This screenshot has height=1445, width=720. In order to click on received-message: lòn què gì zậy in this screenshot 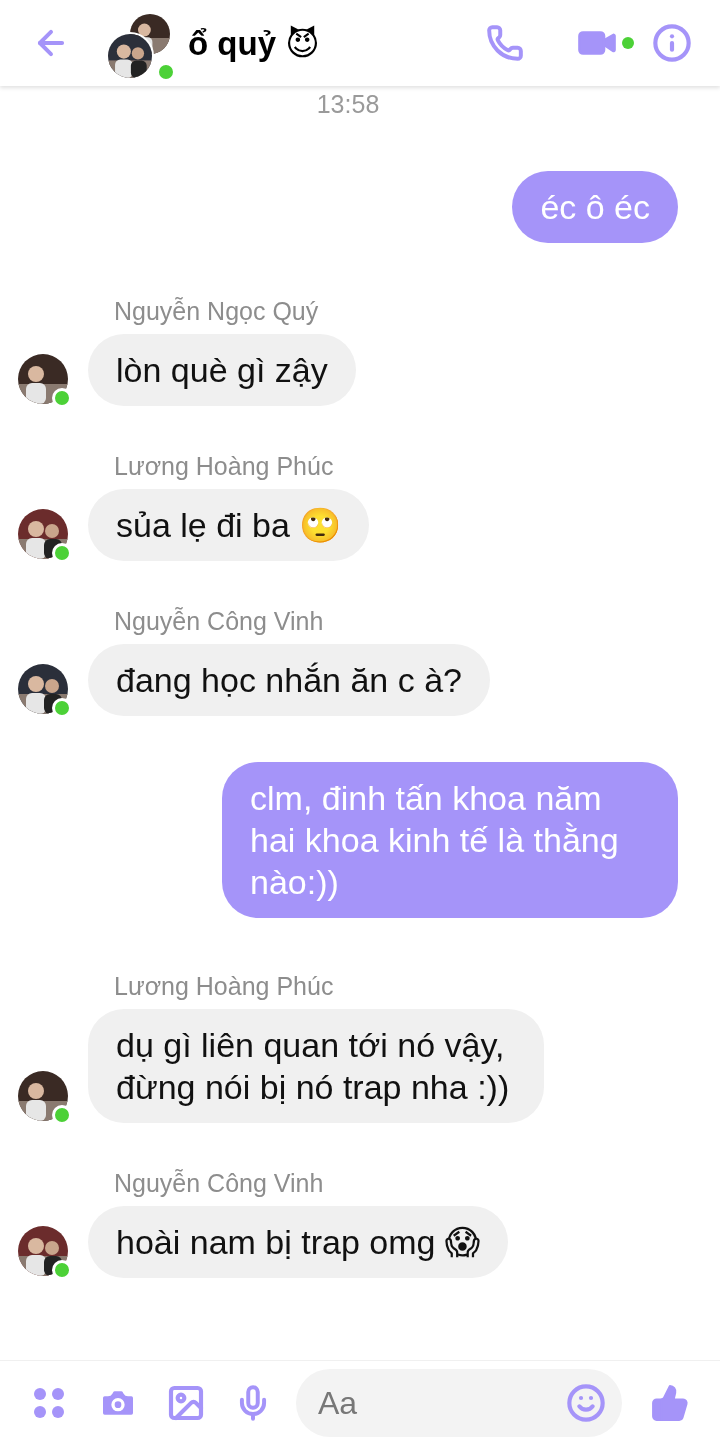, I will do `click(222, 370)`.